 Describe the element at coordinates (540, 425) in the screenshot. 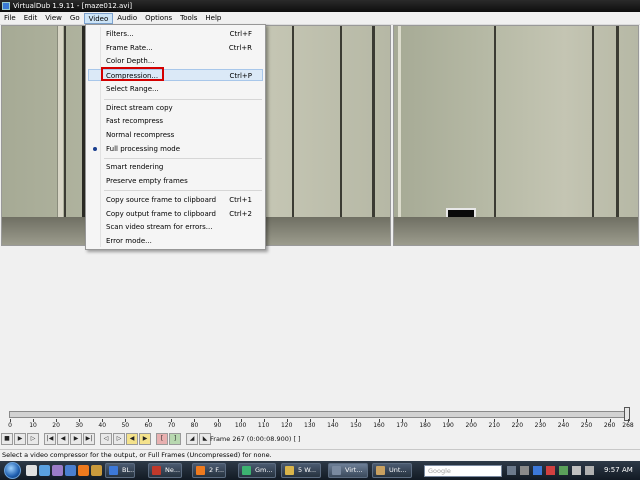

I see `timeline-tick-label: 230` at that location.